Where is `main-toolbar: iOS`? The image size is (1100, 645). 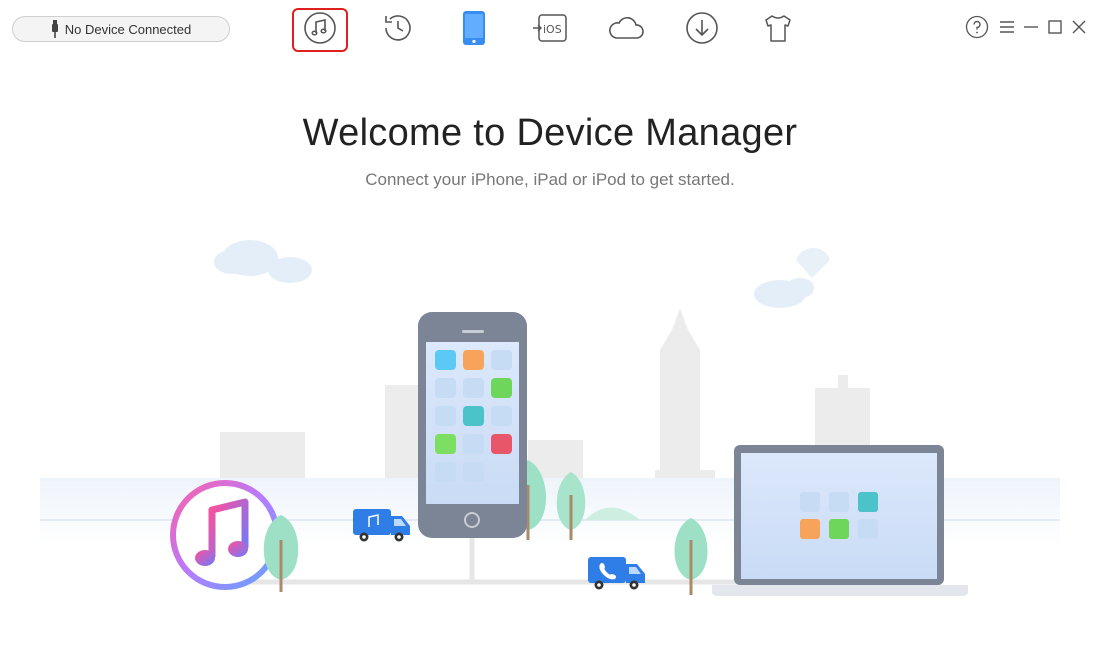
main-toolbar: iOS is located at coordinates (550, 30).